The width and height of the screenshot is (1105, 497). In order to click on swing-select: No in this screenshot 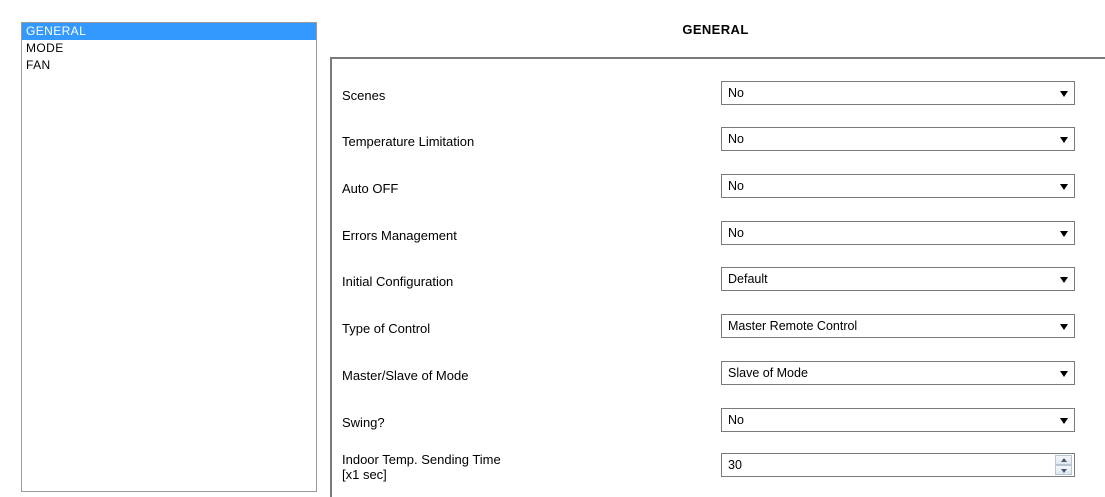, I will do `click(898, 420)`.